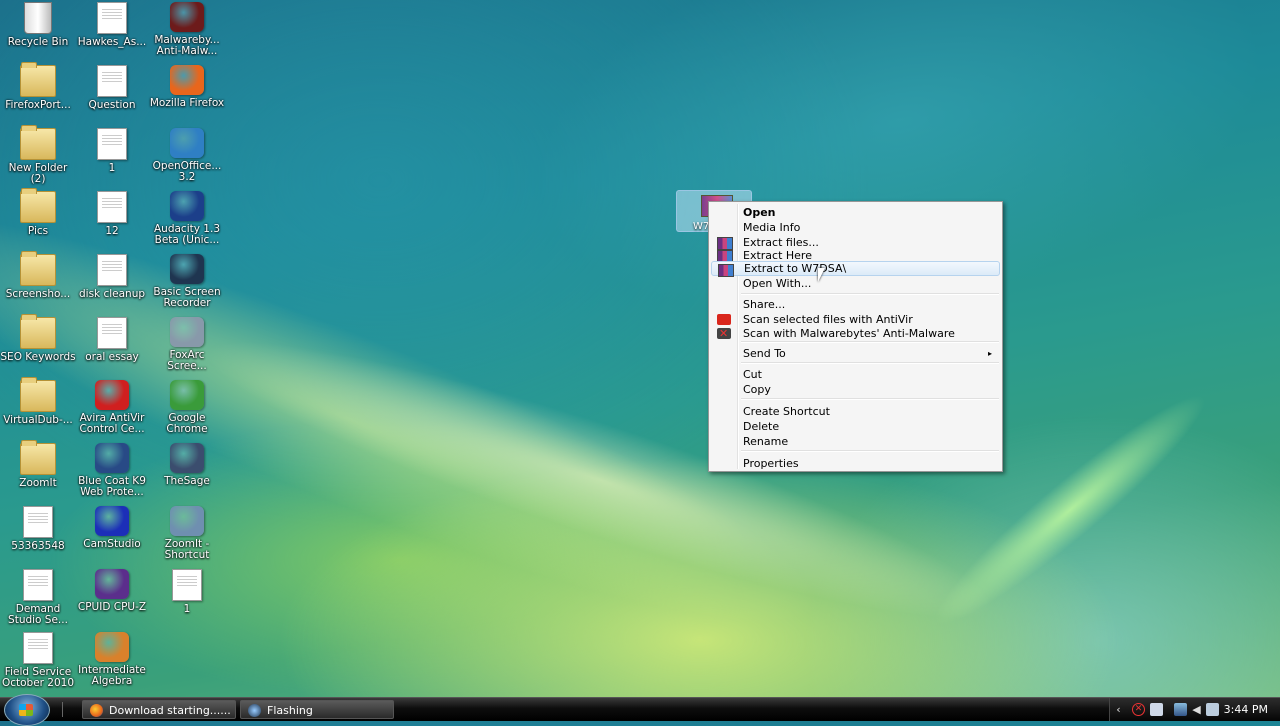 The width and height of the screenshot is (1280, 726). Describe the element at coordinates (1212, 709) in the screenshot. I see `power-icon` at that location.